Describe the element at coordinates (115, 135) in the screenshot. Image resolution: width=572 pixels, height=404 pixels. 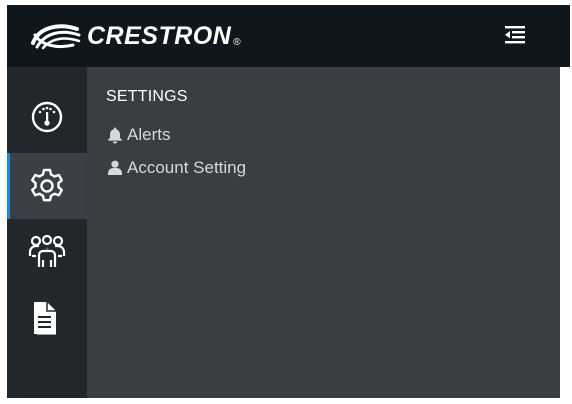
I see `bell-icon` at that location.